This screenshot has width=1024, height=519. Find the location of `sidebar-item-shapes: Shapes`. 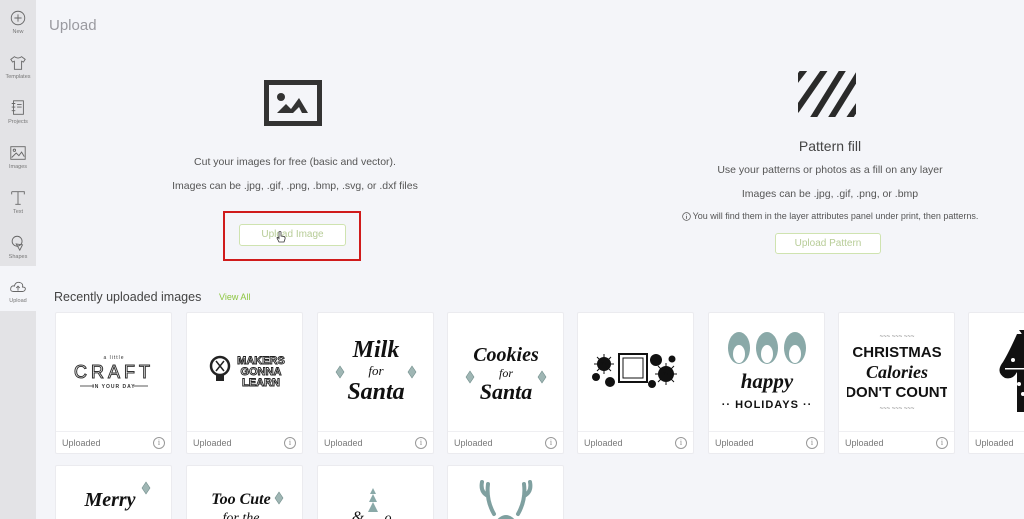

sidebar-item-shapes: Shapes is located at coordinates (18, 250).